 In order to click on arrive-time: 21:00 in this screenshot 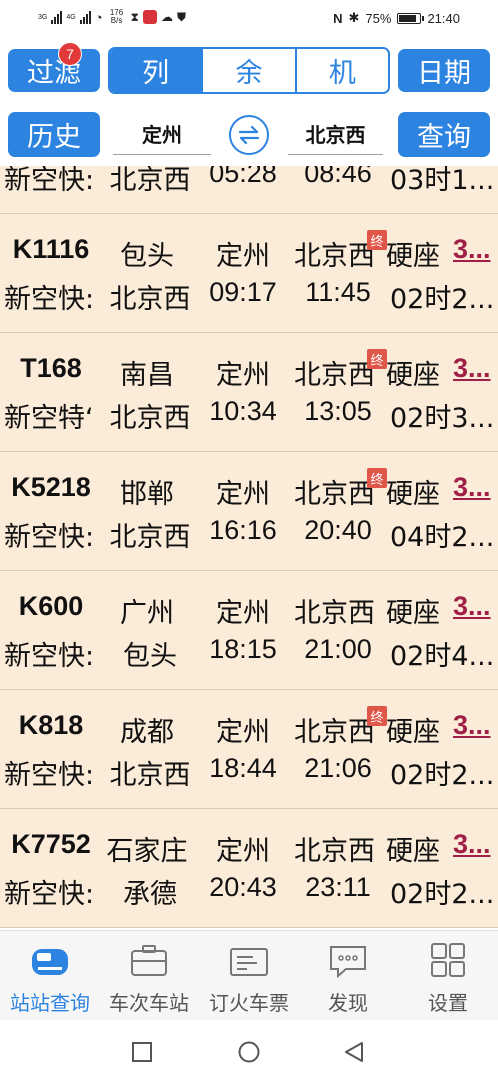, I will do `click(338, 649)`.